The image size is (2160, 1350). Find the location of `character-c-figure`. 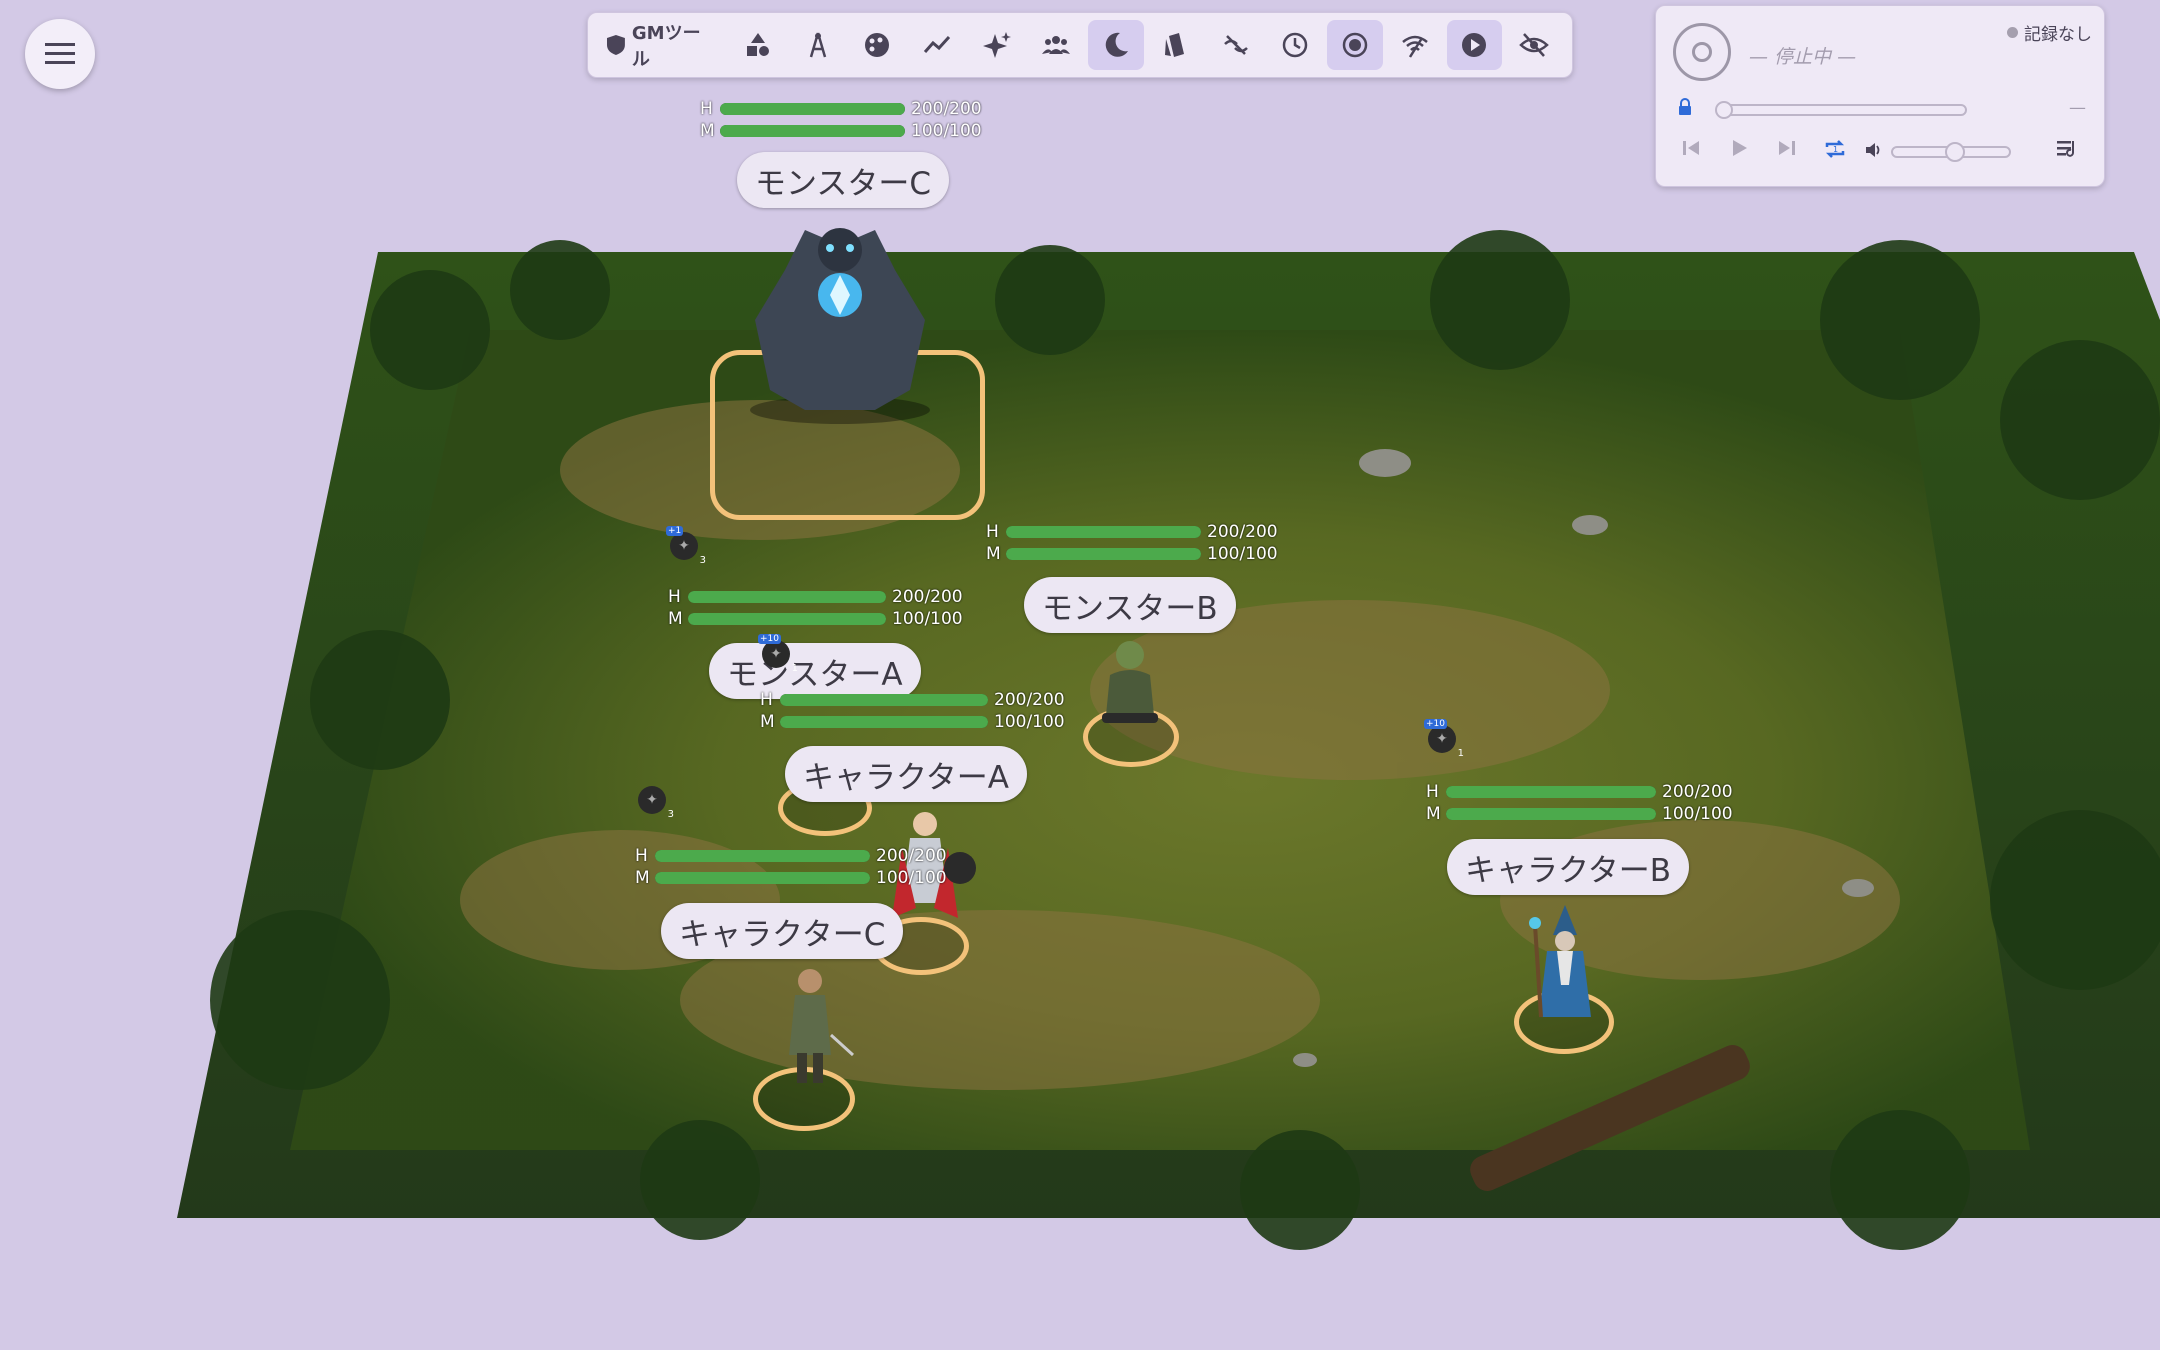

character-c-figure is located at coordinates (810, 1030).